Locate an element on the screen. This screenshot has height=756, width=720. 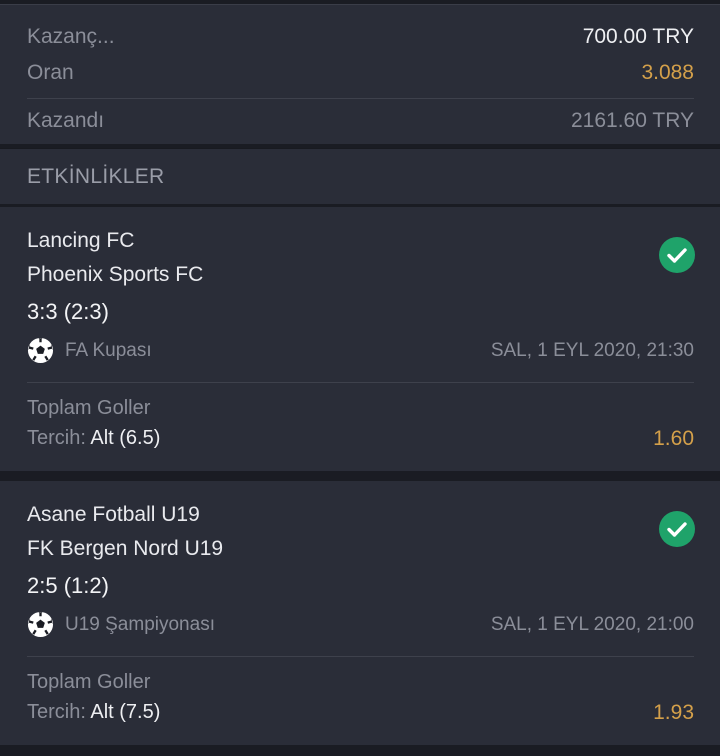
pick-value: Alt (6.5) is located at coordinates (125, 438).